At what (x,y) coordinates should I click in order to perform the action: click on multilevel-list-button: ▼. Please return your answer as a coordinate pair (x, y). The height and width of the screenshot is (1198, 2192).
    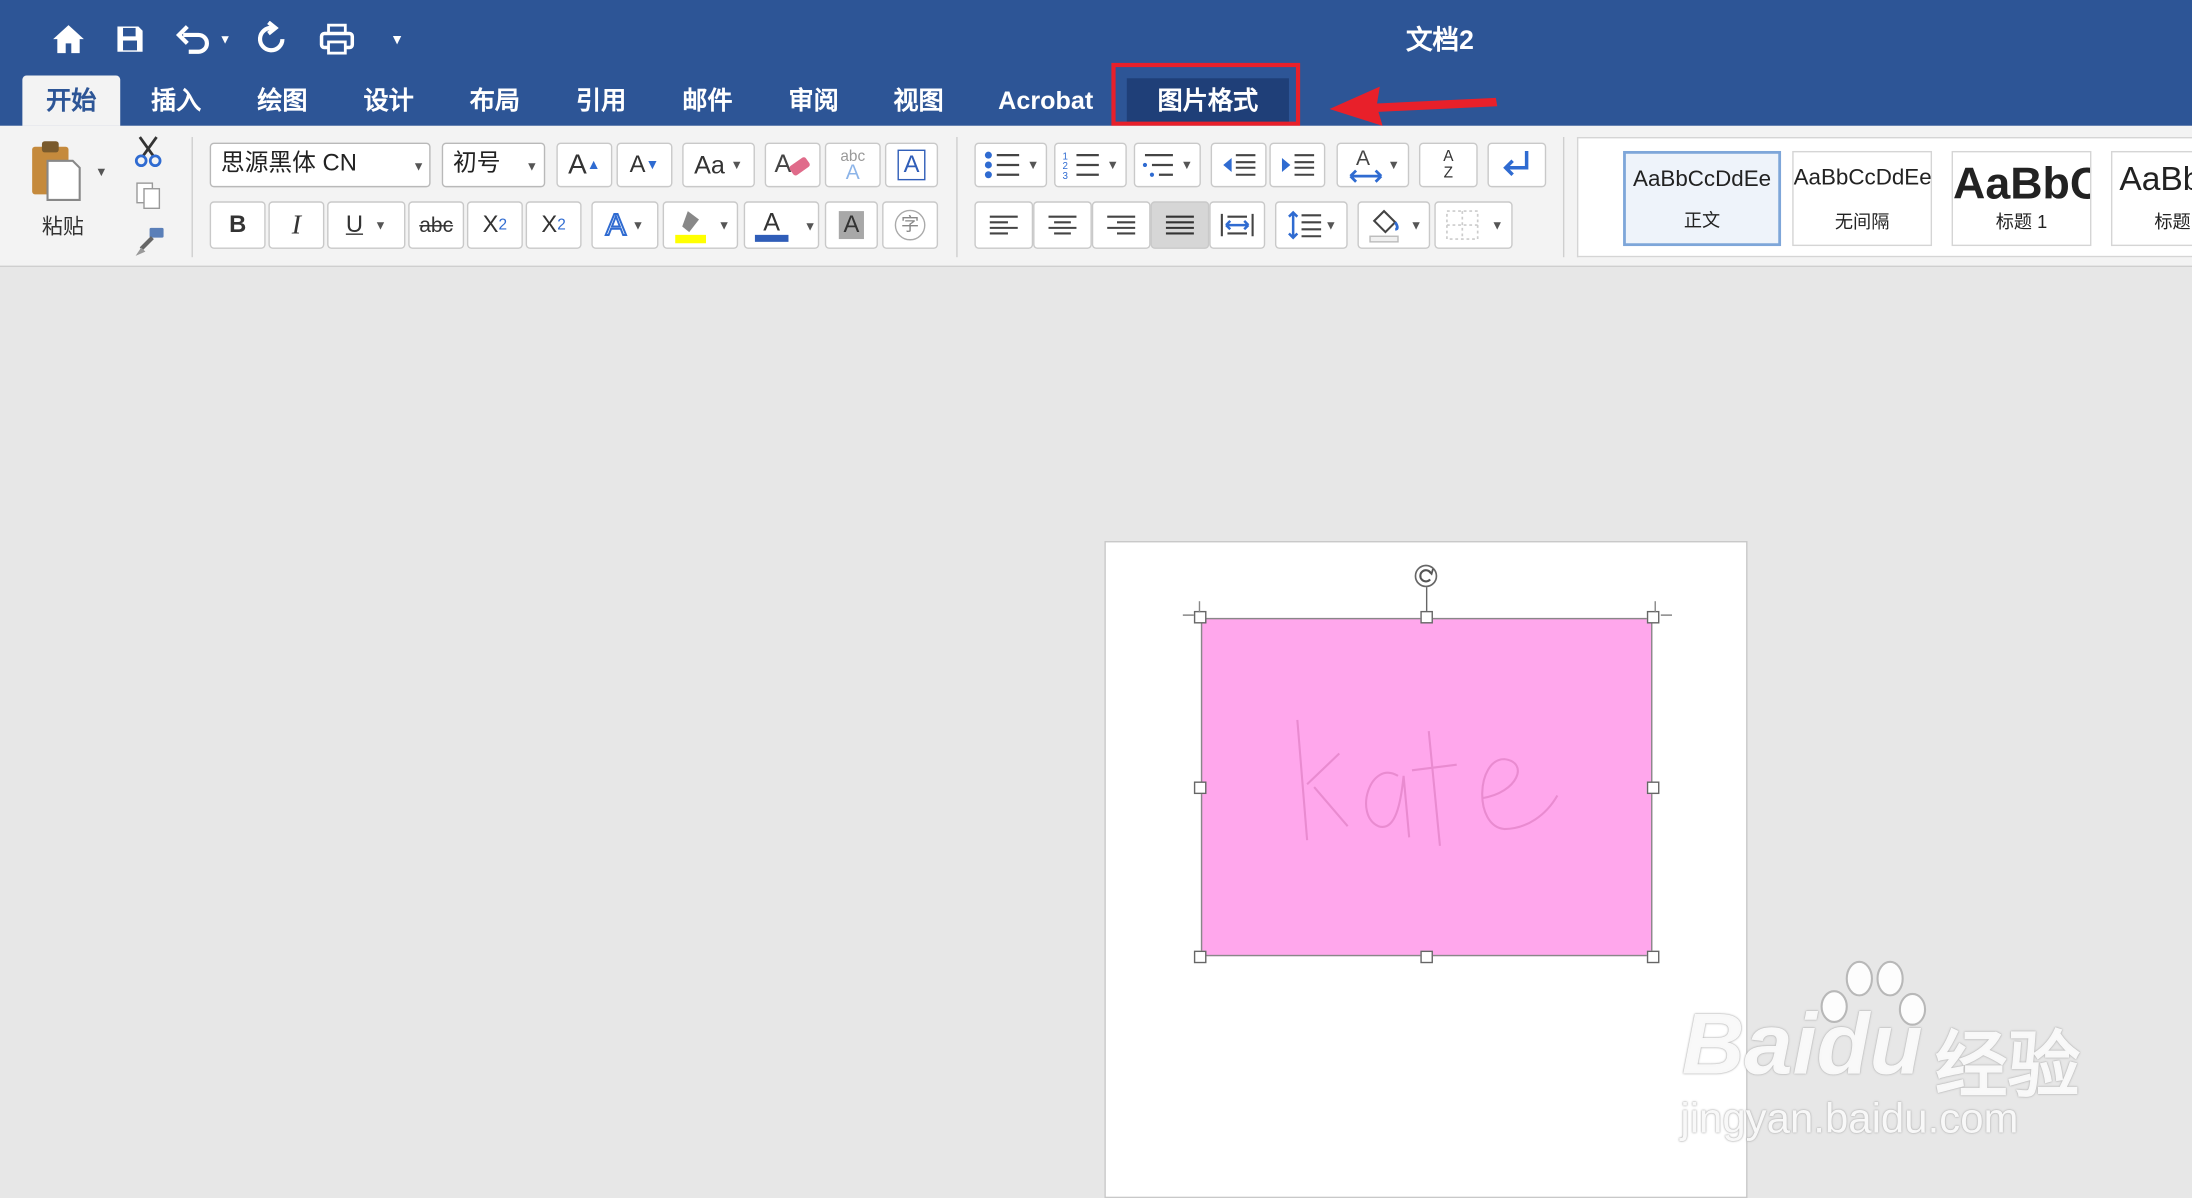
    Looking at the image, I should click on (1167, 165).